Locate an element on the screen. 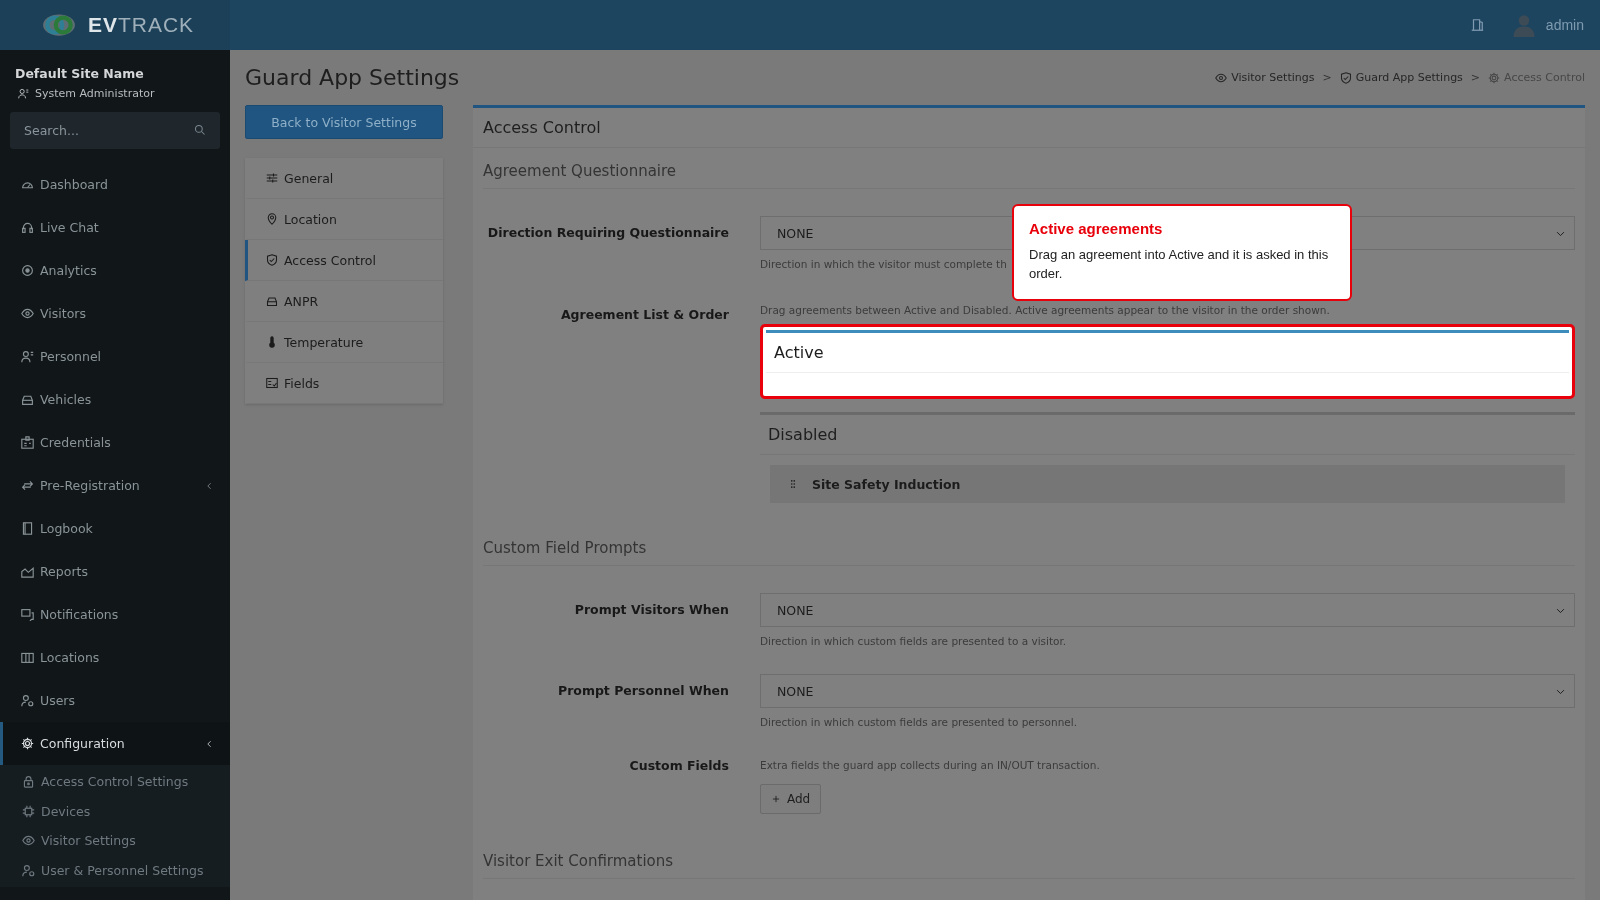 The width and height of the screenshot is (1600, 900). page-title: Guard App Settings is located at coordinates (353, 77).